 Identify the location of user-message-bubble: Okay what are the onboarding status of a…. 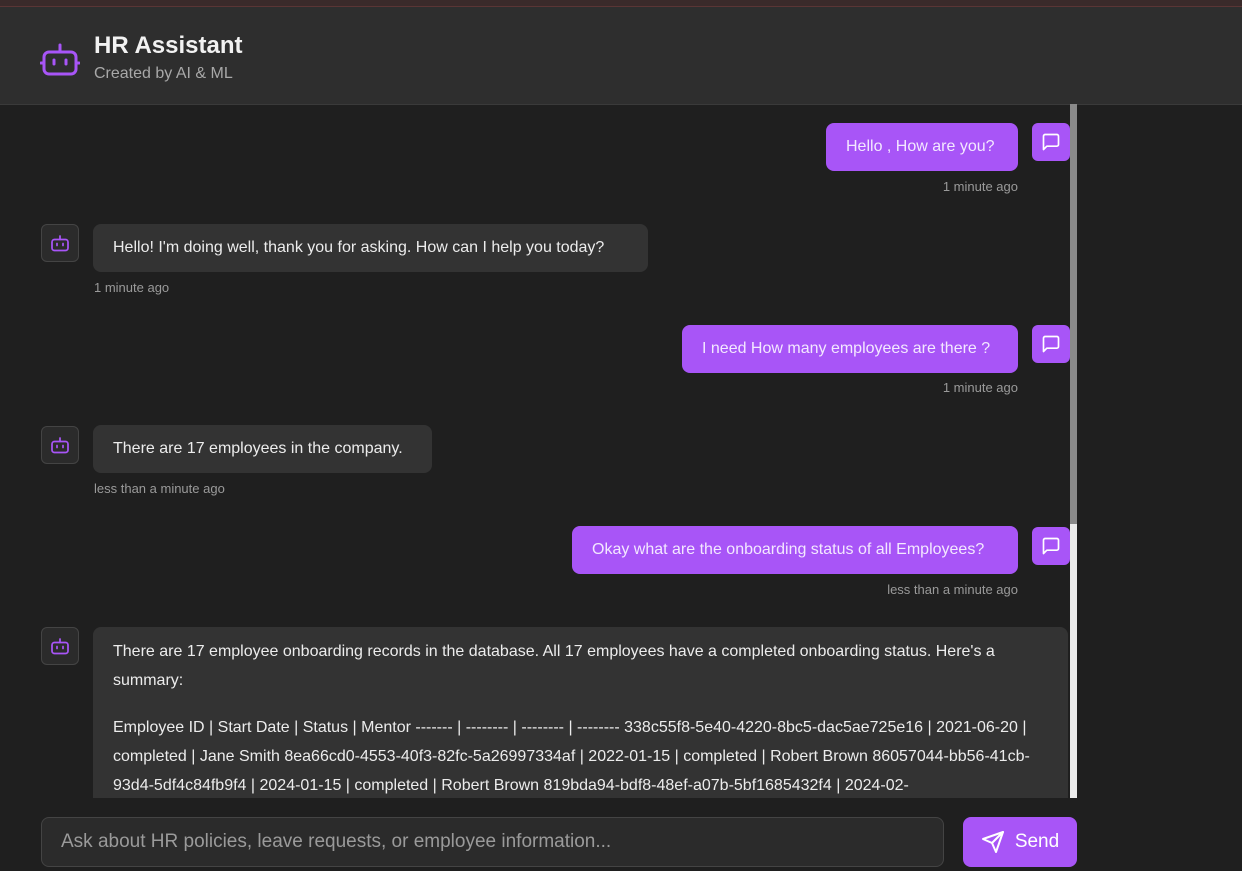
(795, 550).